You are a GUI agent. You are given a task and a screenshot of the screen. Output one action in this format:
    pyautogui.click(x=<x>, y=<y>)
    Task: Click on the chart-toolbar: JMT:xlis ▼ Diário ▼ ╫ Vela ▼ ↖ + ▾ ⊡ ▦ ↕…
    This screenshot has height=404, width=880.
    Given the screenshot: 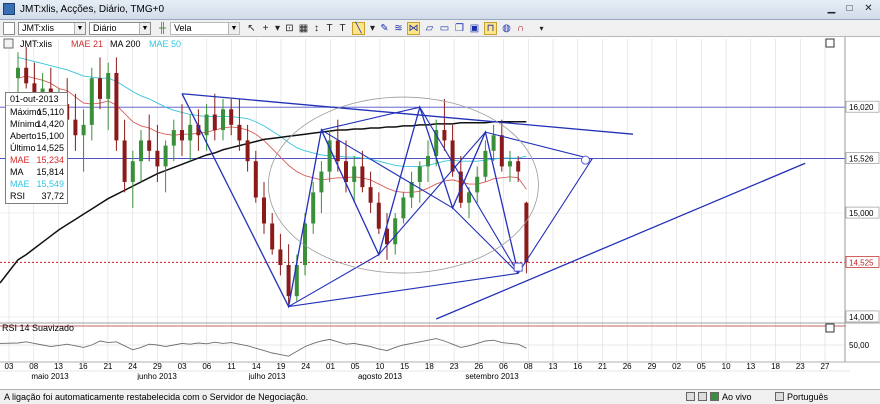 What is the action you would take?
    pyautogui.click(x=440, y=28)
    